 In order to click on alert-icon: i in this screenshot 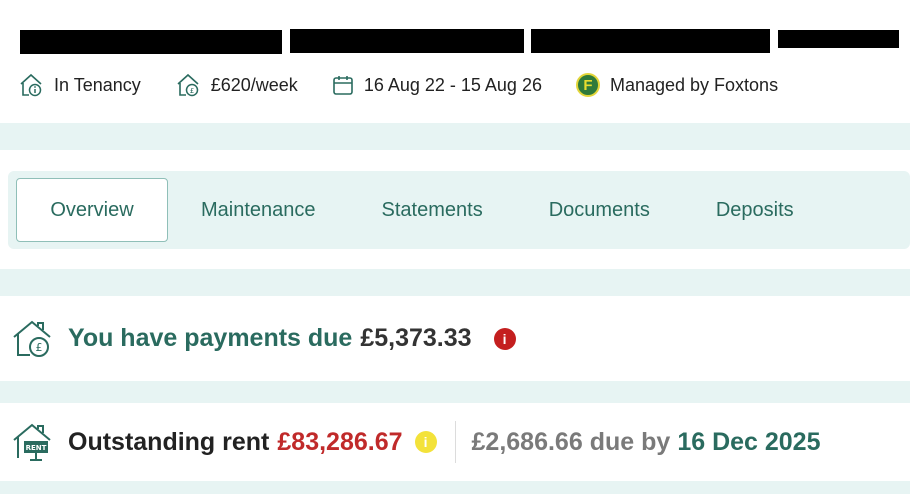, I will do `click(504, 338)`.